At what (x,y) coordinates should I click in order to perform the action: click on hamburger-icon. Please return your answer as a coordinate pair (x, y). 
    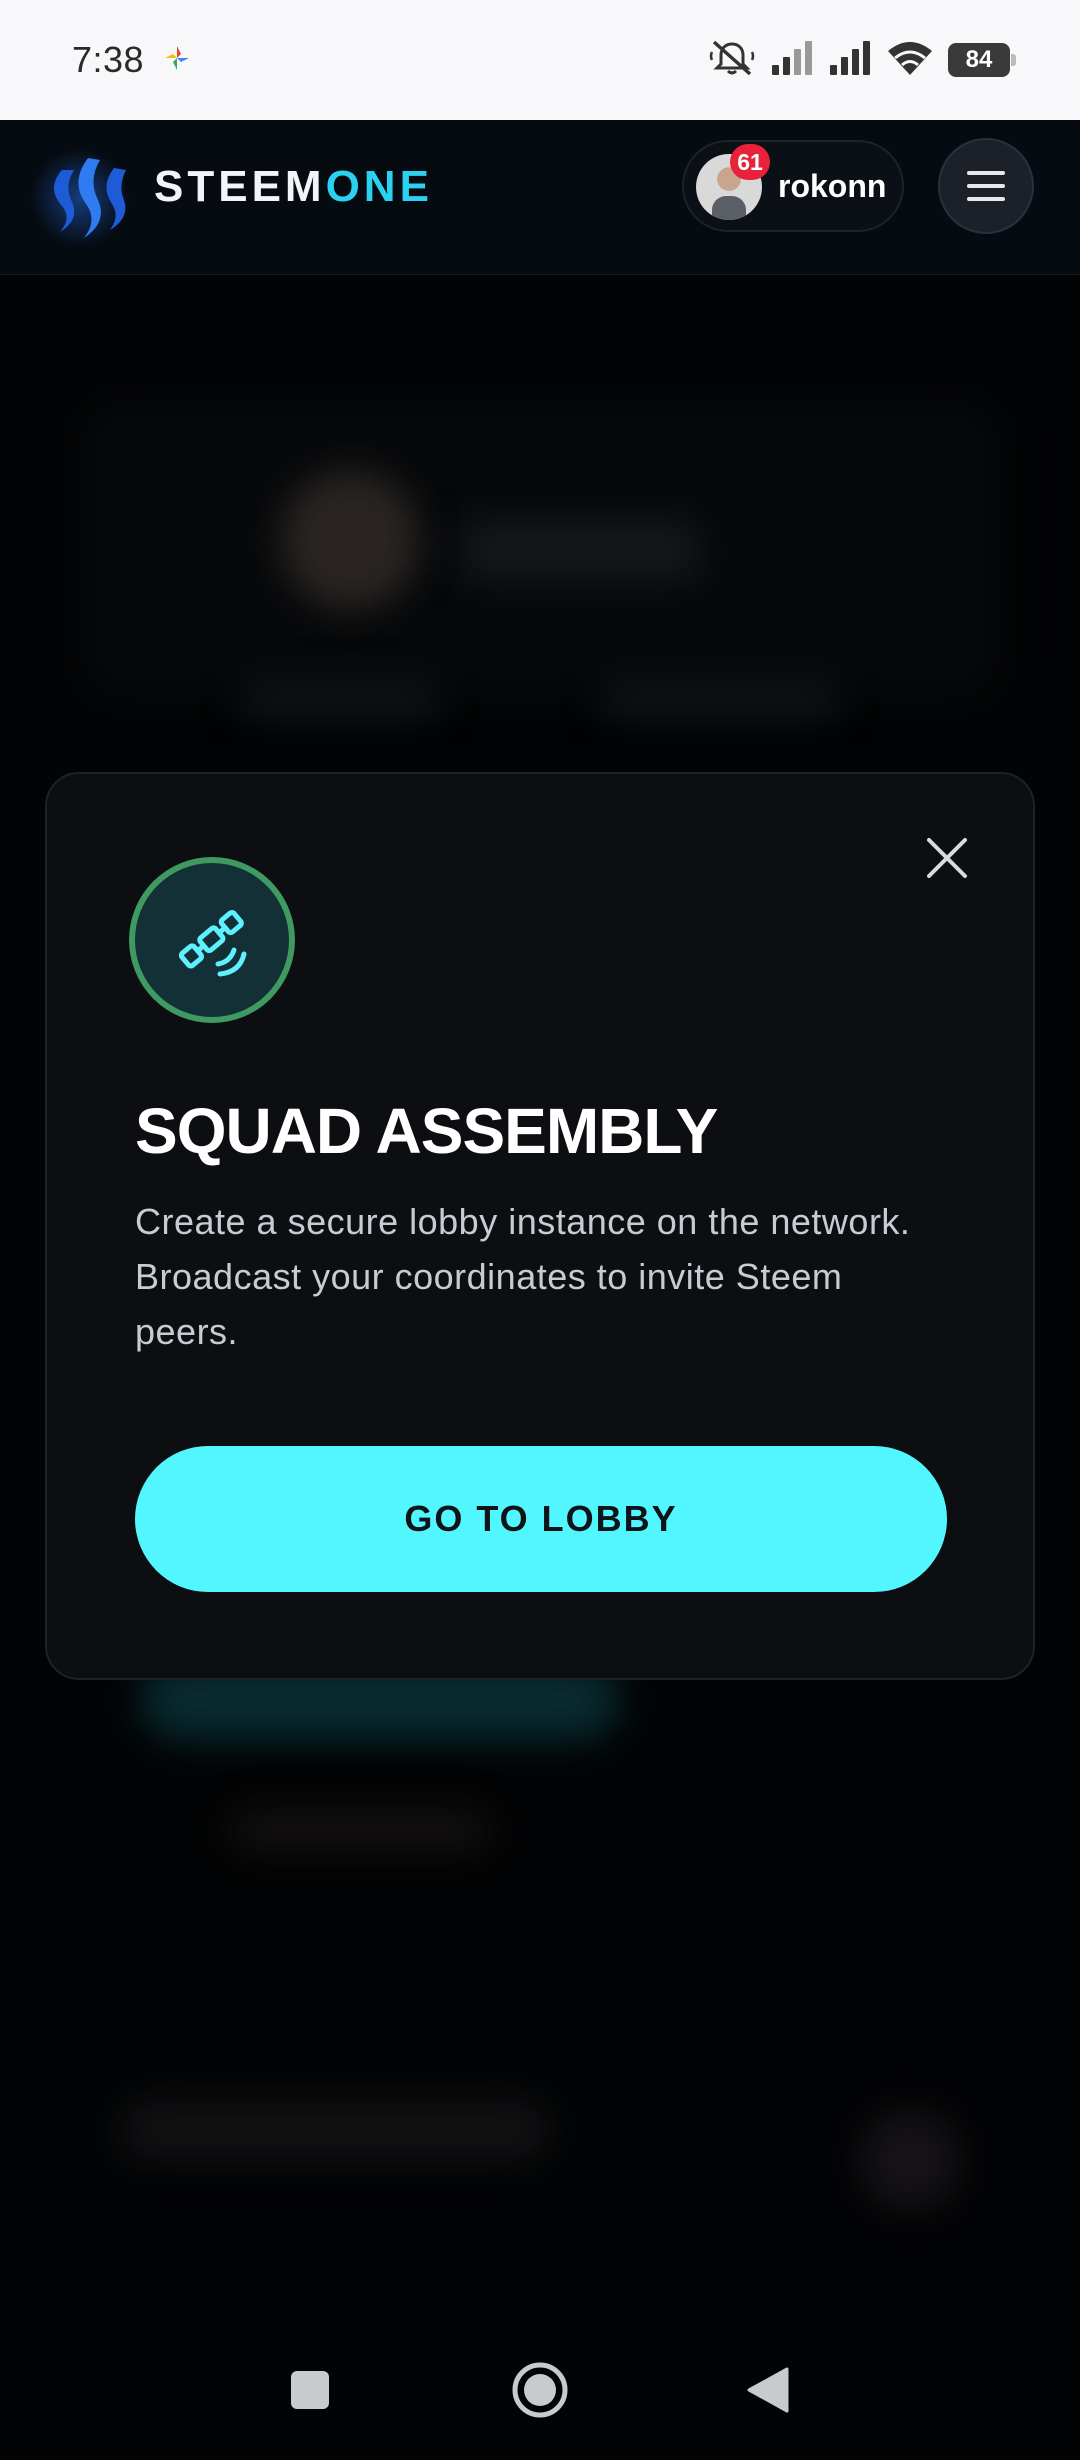
    Looking at the image, I should click on (986, 186).